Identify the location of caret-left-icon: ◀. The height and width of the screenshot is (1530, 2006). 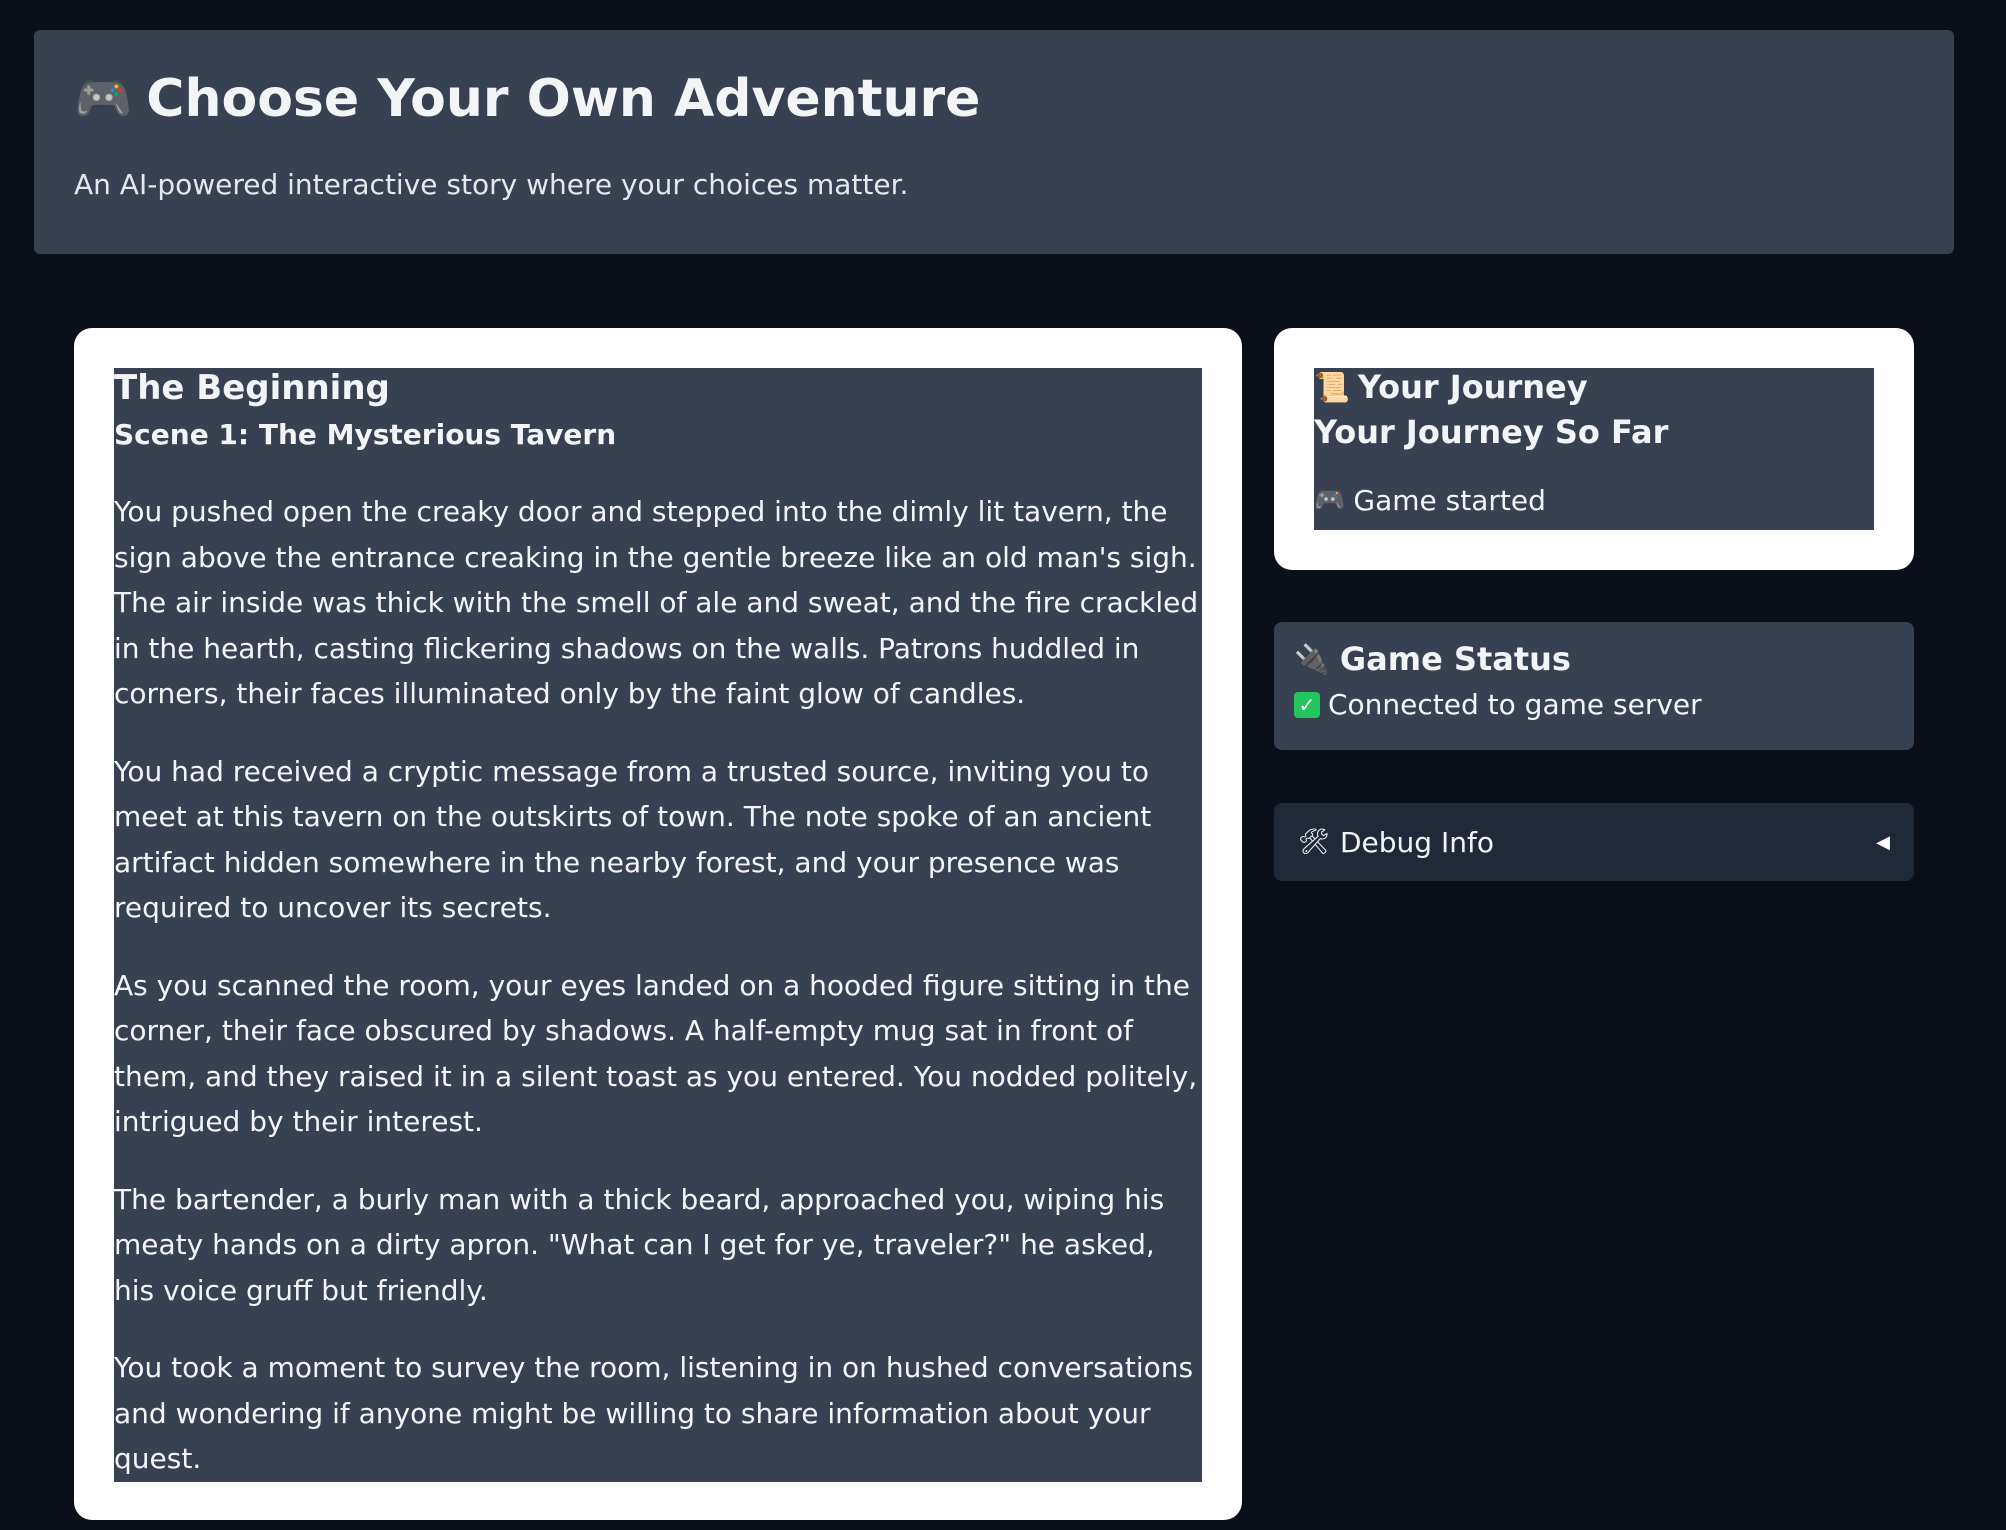
(1883, 842).